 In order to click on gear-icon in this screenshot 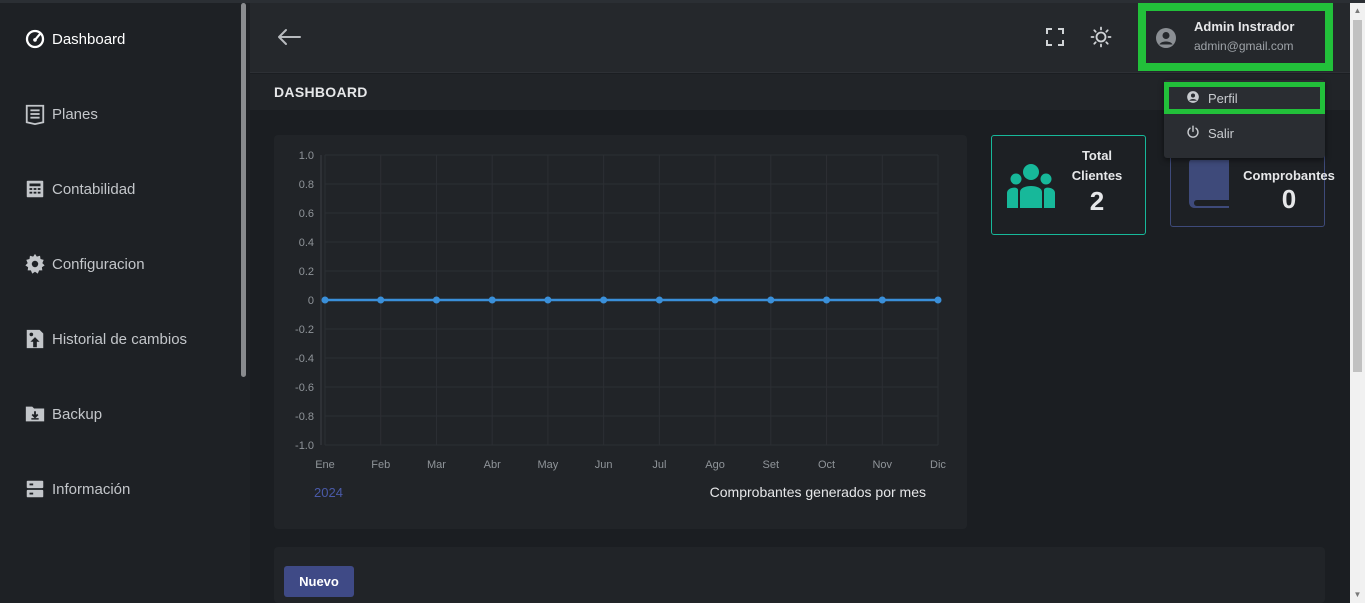, I will do `click(35, 264)`.